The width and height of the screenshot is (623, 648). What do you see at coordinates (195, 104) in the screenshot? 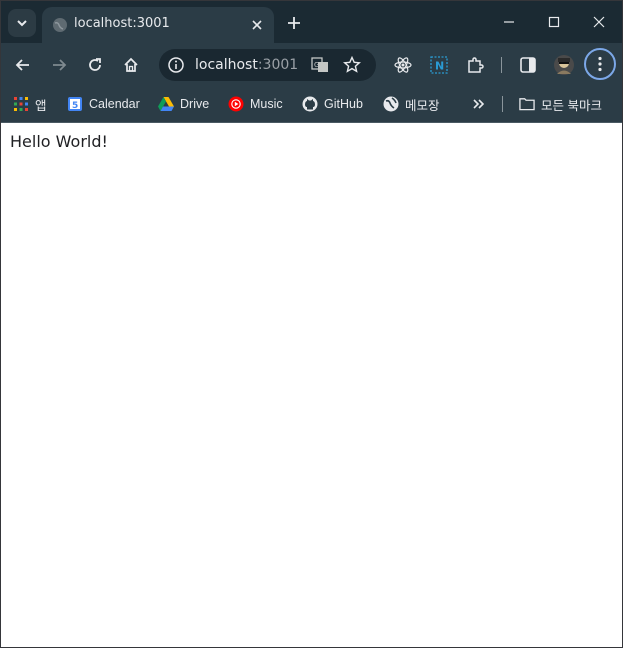
I see `bookmark-label: Drive` at bounding box center [195, 104].